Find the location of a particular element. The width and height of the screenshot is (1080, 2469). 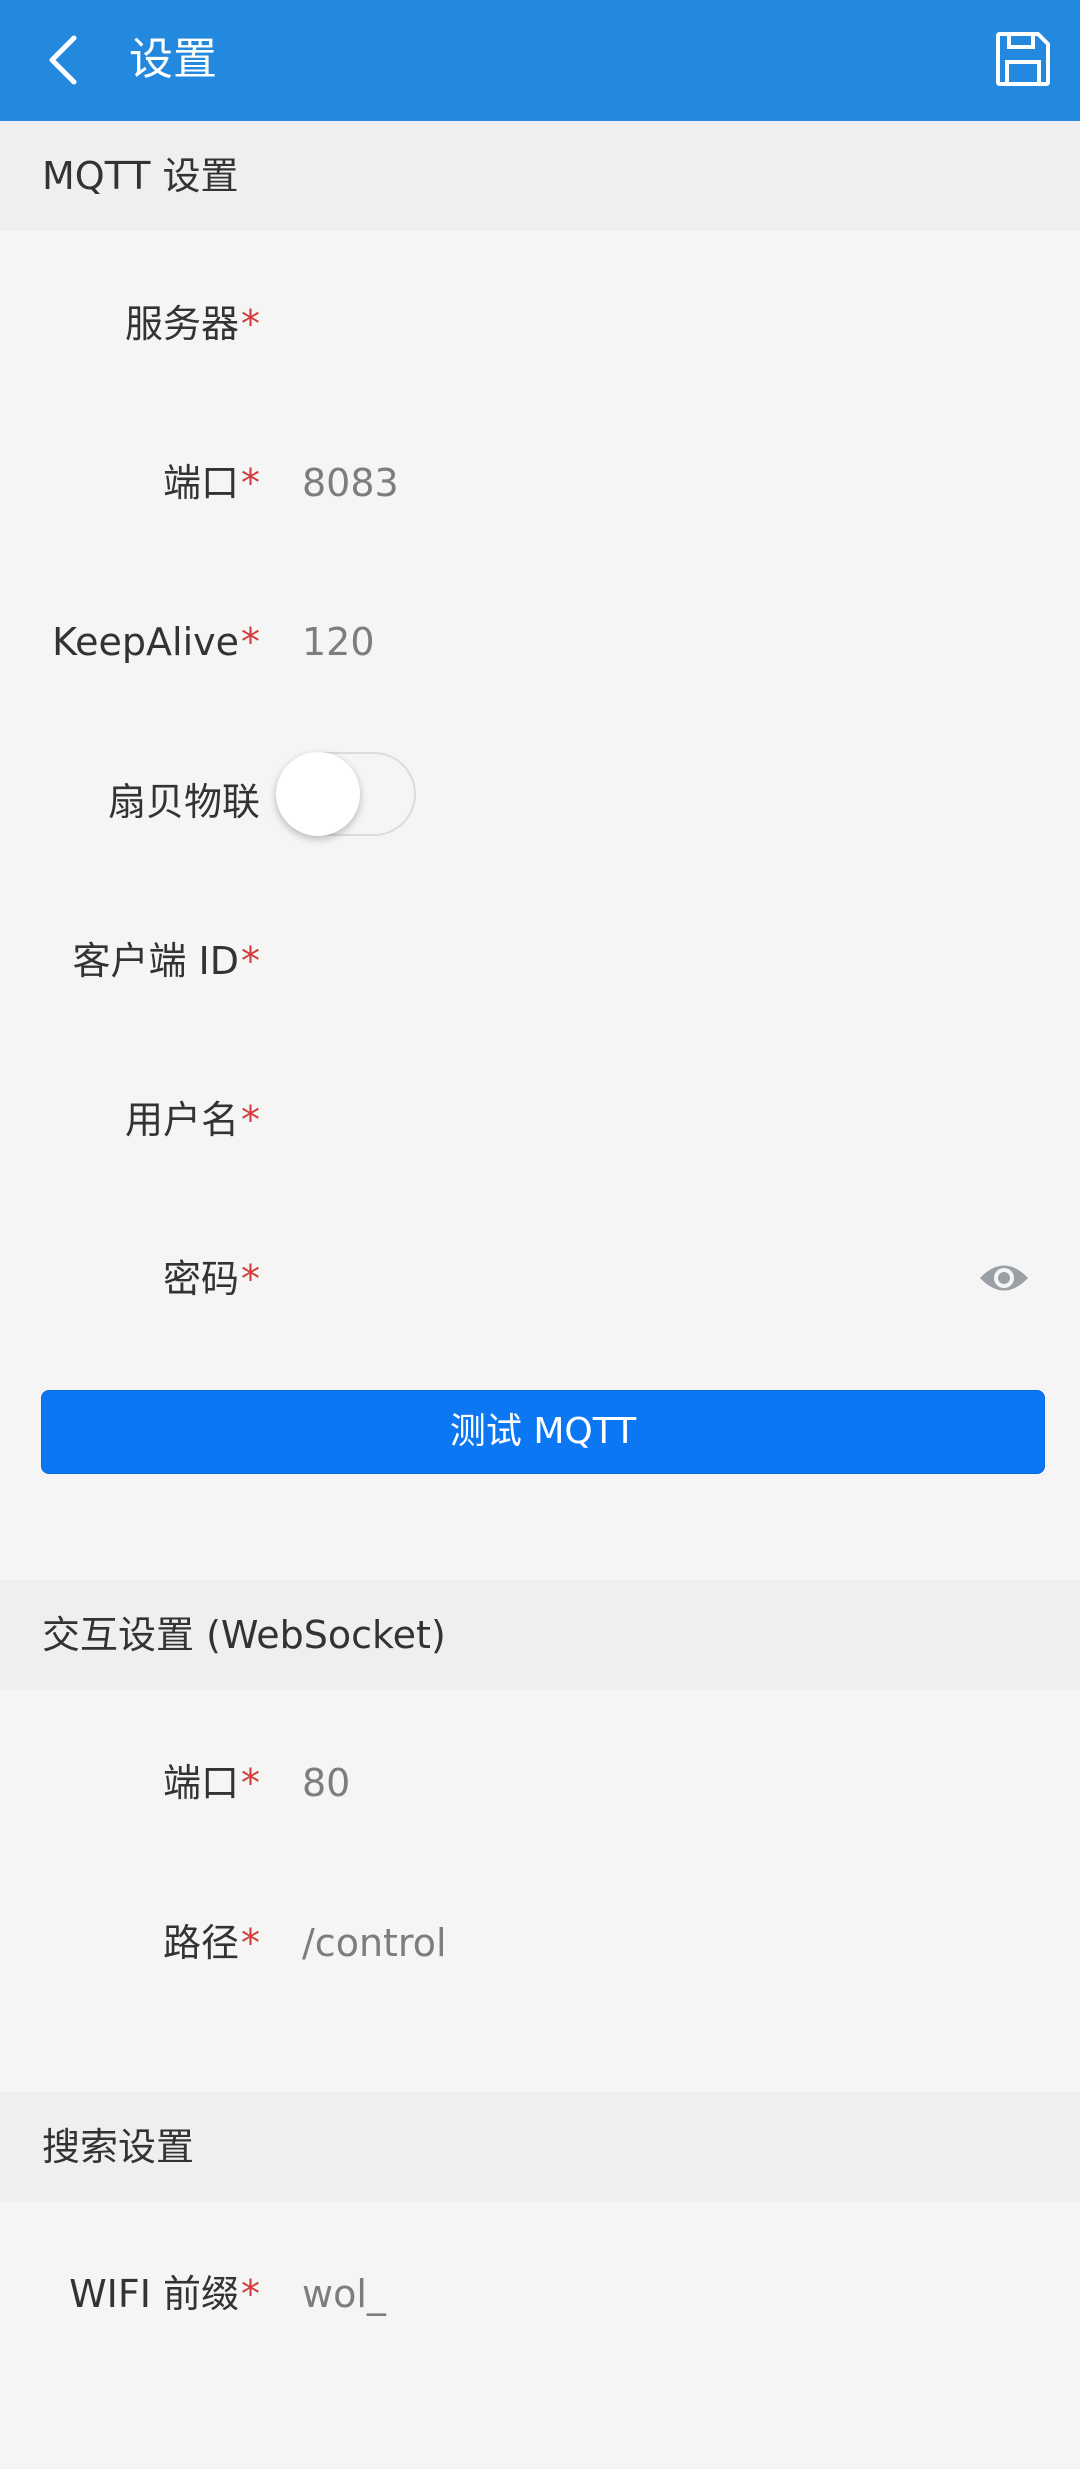

shanbei-row: 扇贝物联 is located at coordinates (540, 802).